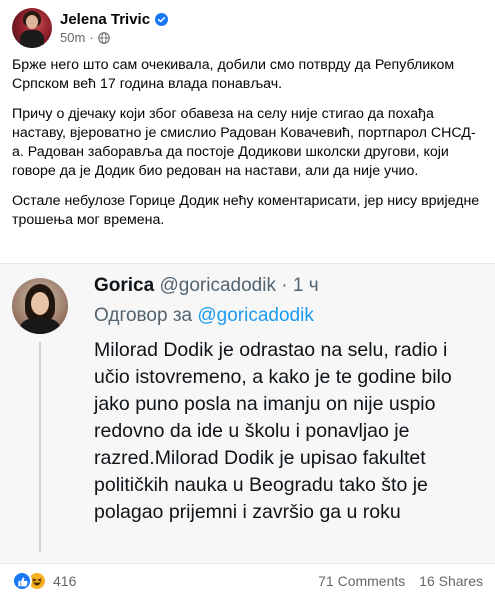  I want to click on author-name: Jelena Trivic, so click(105, 19).